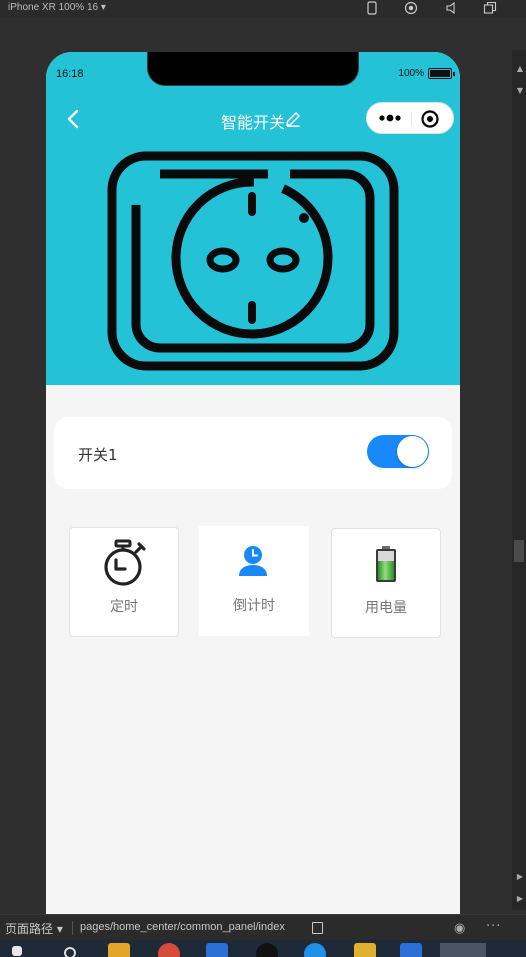  Describe the element at coordinates (57, 7) in the screenshot. I see `device-selector: iPhone XR 100% 16 ▾` at that location.